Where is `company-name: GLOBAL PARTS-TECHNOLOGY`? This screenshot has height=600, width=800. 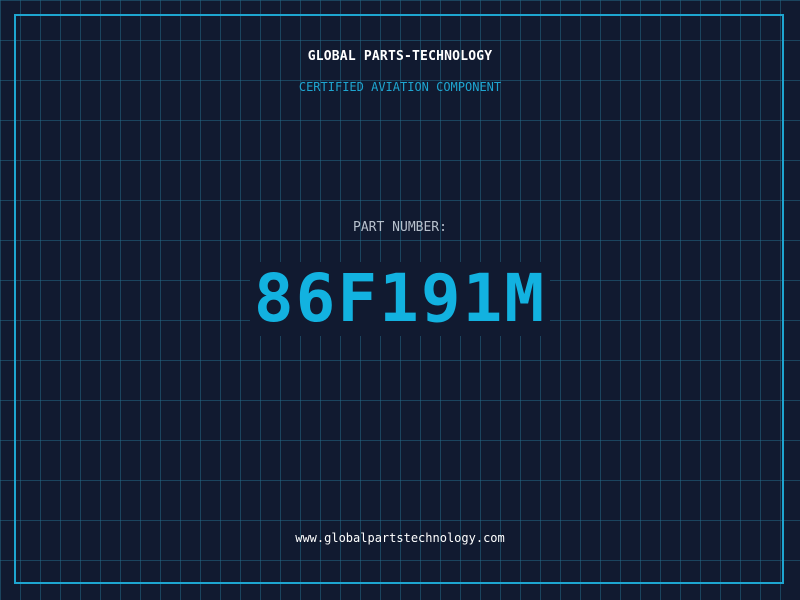
company-name: GLOBAL PARTS-TECHNOLOGY is located at coordinates (400, 56).